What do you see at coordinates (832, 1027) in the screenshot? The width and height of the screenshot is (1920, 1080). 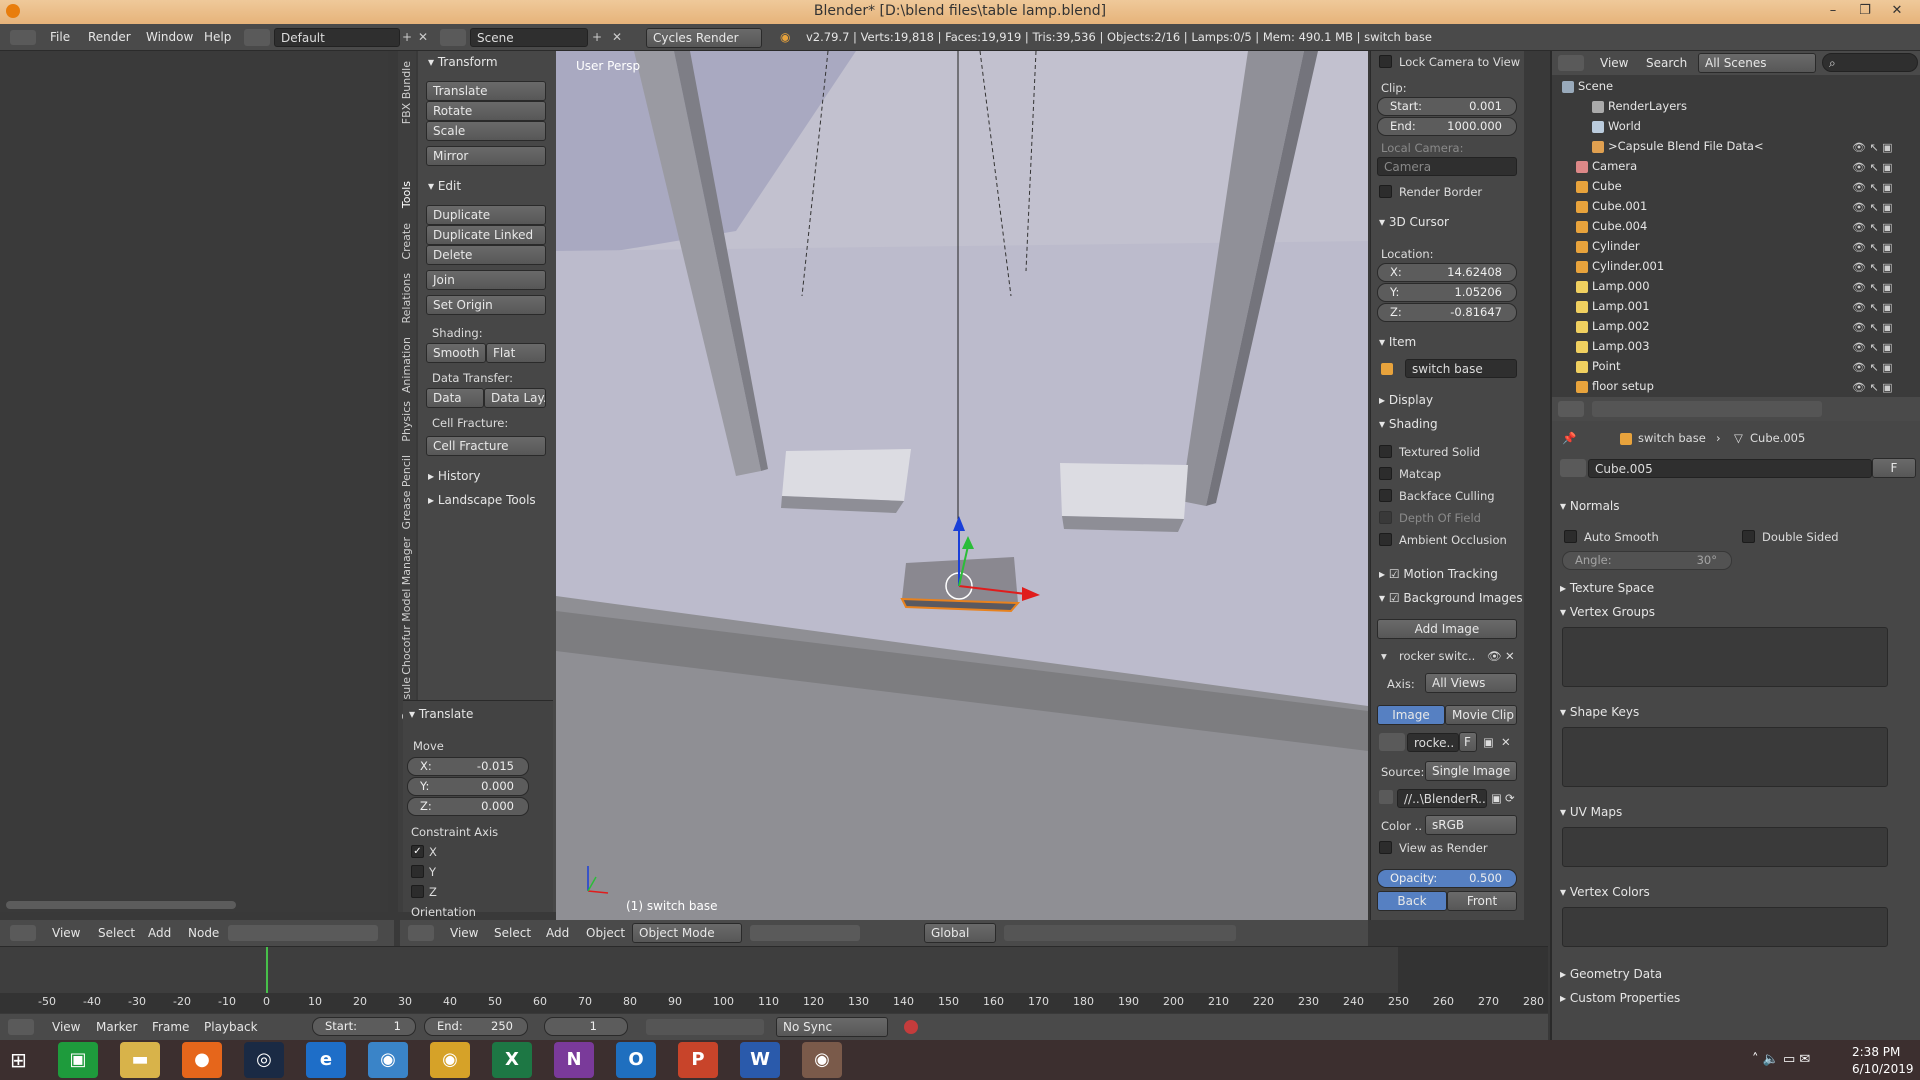 I see `sync-select: No Sync` at bounding box center [832, 1027].